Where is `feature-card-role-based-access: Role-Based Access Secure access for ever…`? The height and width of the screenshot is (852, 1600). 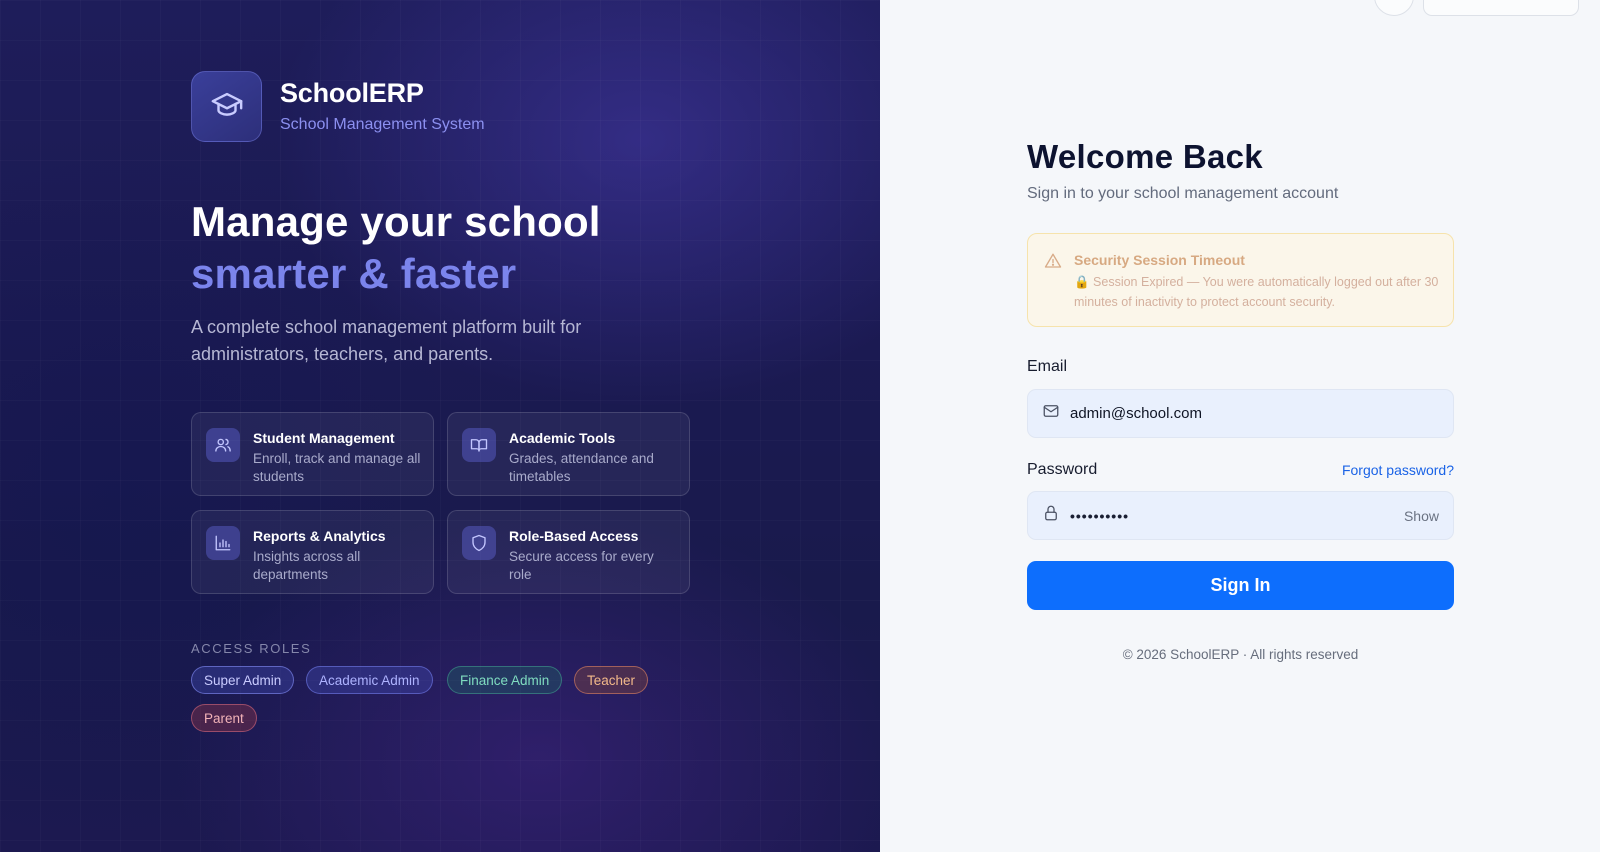
feature-card-role-based-access: Role-Based Access Secure access for ever… is located at coordinates (568, 552).